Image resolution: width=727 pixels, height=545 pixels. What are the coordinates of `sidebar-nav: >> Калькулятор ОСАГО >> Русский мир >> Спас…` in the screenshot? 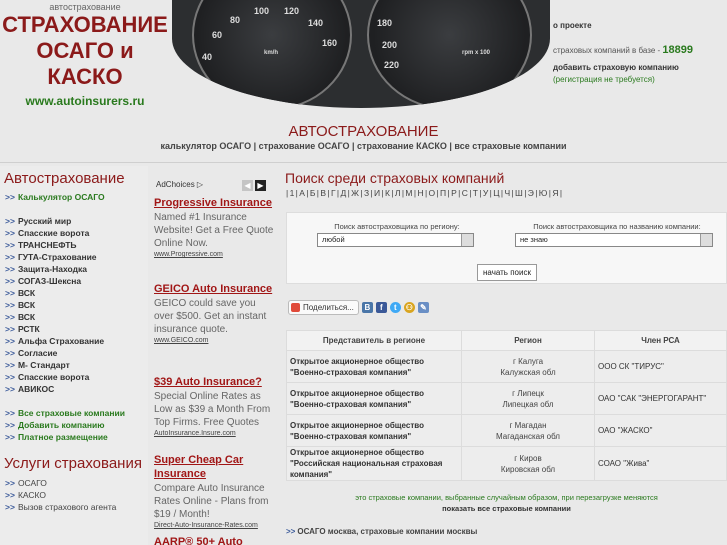 It's located at (74, 317).